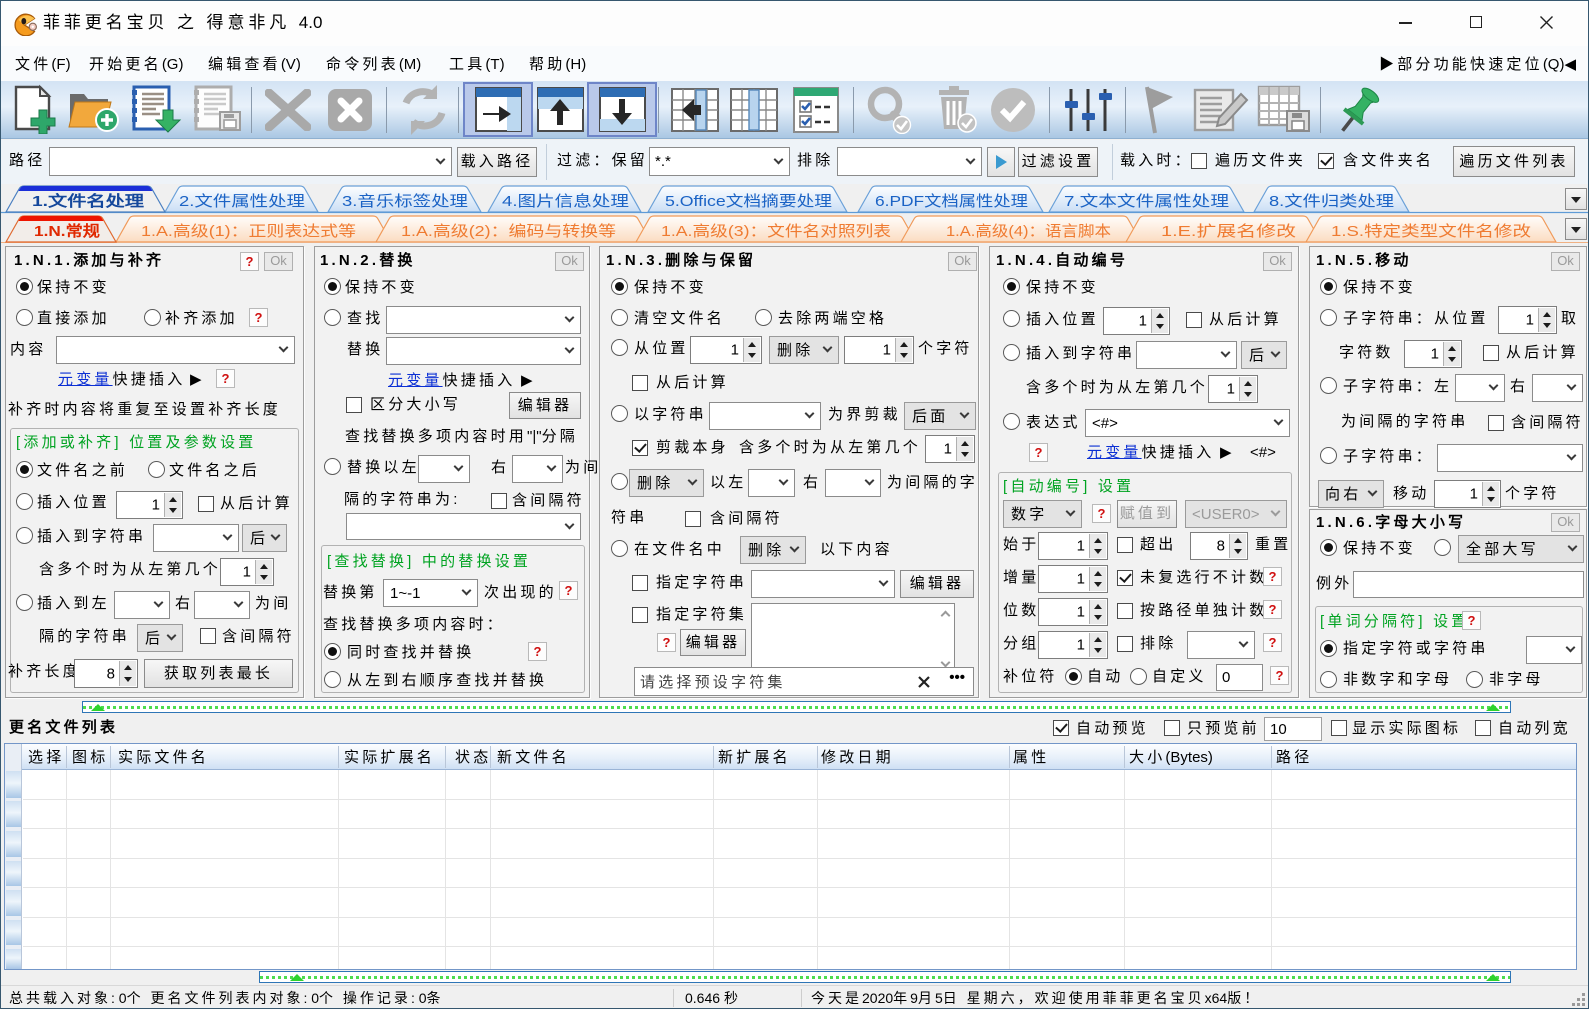 The height and width of the screenshot is (1009, 1589). What do you see at coordinates (405, 201) in the screenshot?
I see `svg-text: 3.音乐标签处理` at bounding box center [405, 201].